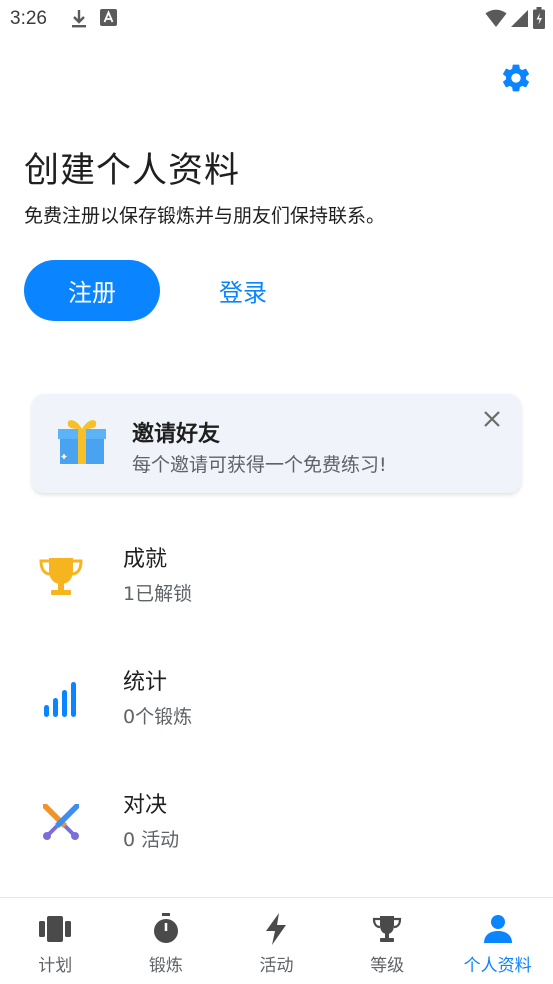 This screenshot has width=553, height=984. What do you see at coordinates (79, 21) in the screenshot?
I see `download-icon` at bounding box center [79, 21].